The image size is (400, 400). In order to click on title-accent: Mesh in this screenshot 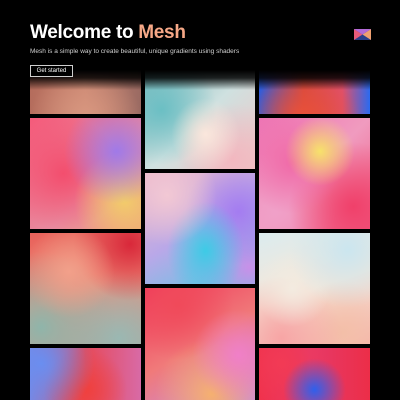, I will do `click(162, 32)`.